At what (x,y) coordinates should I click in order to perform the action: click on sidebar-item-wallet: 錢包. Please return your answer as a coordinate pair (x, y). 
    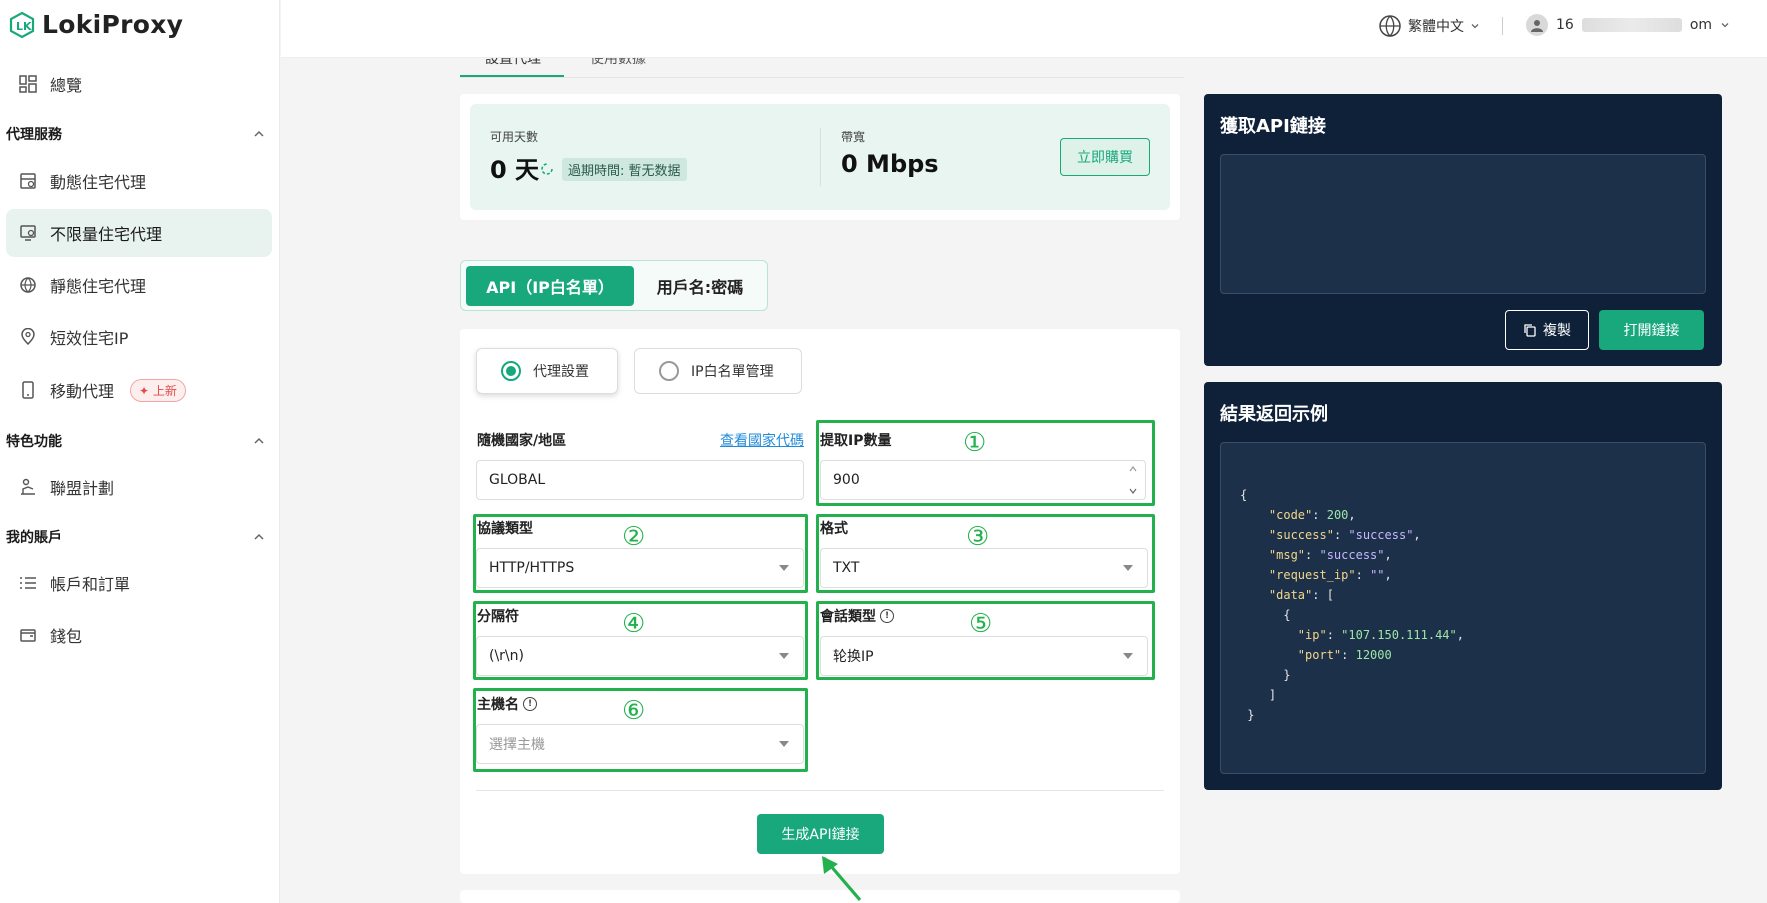
    Looking at the image, I should click on (139, 635).